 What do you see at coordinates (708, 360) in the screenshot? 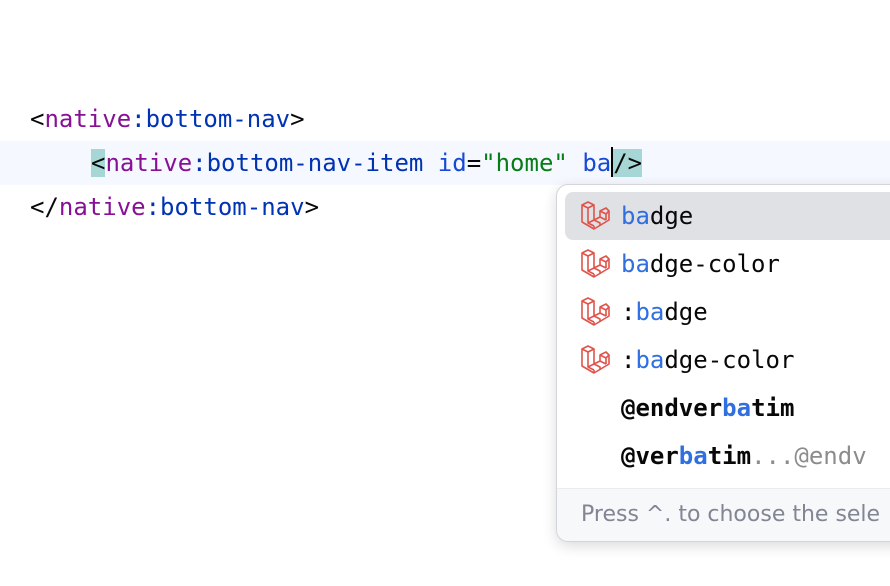
I see `completion-label: :badge-color` at bounding box center [708, 360].